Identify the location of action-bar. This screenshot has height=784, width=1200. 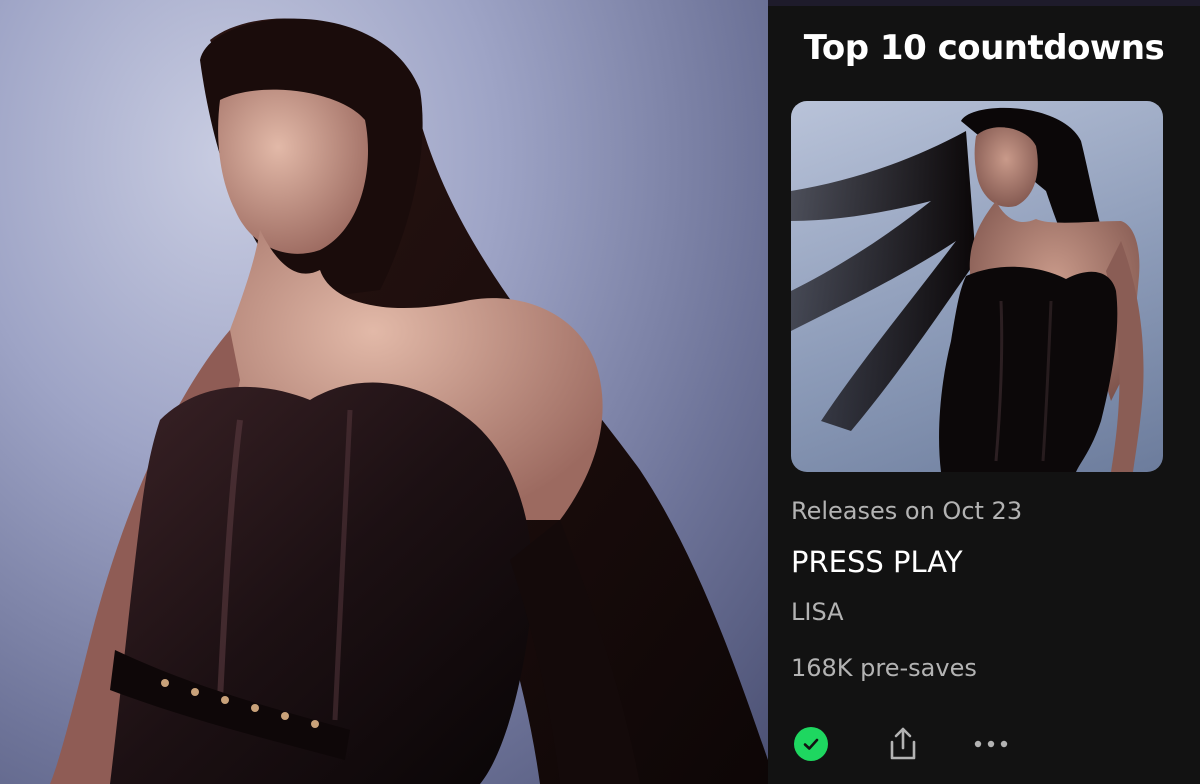
(991, 744).